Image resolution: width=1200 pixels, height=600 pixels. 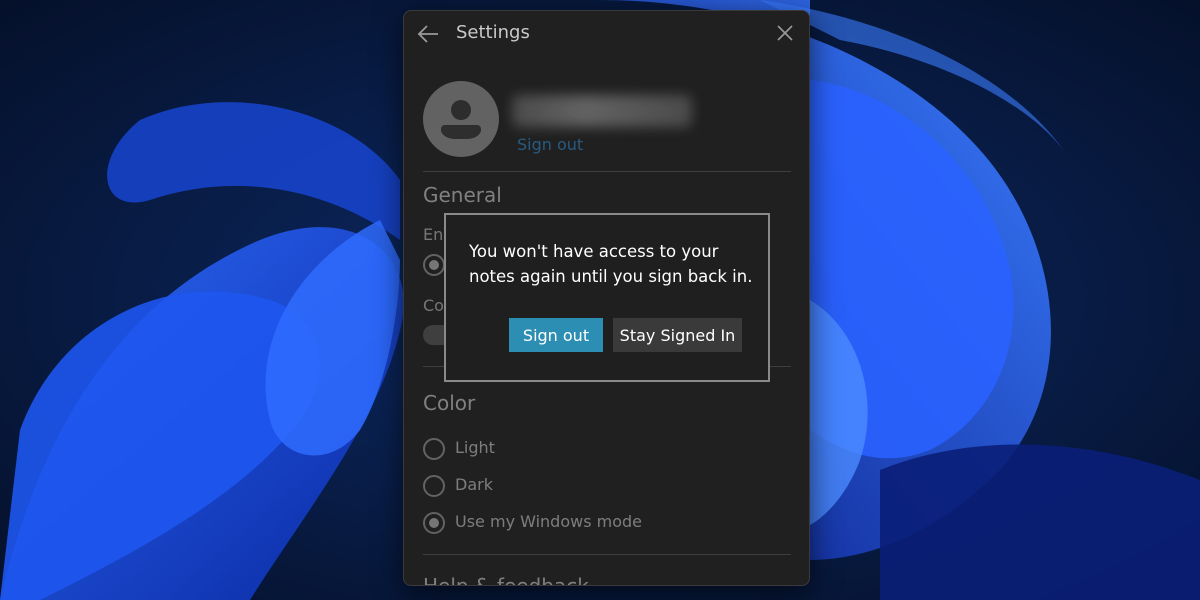 What do you see at coordinates (606, 34) in the screenshot?
I see `title-bar: Settings` at bounding box center [606, 34].